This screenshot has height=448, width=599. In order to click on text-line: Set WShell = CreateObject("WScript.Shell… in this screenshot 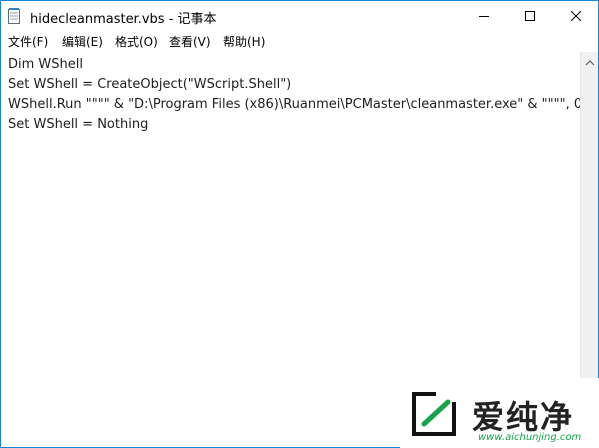, I will do `click(150, 84)`.